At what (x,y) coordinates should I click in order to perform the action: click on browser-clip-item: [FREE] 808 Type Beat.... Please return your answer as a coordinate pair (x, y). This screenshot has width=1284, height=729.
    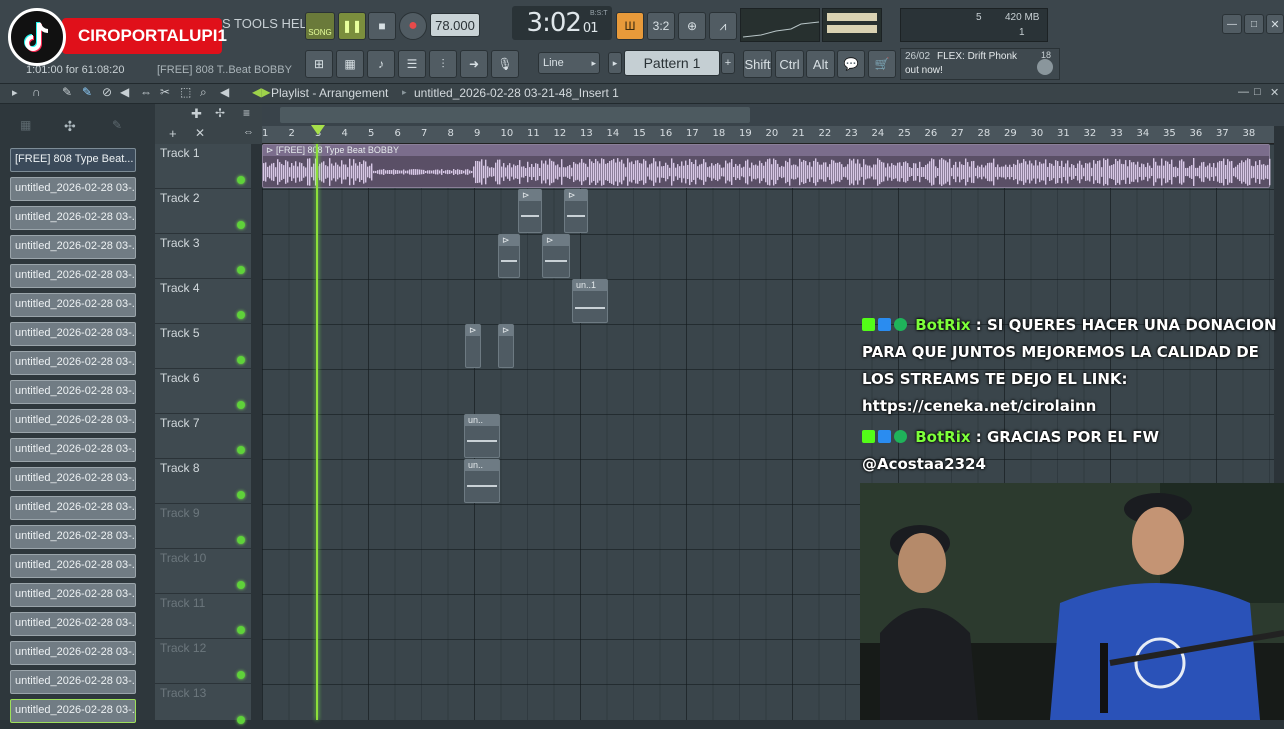
    Looking at the image, I should click on (73, 160).